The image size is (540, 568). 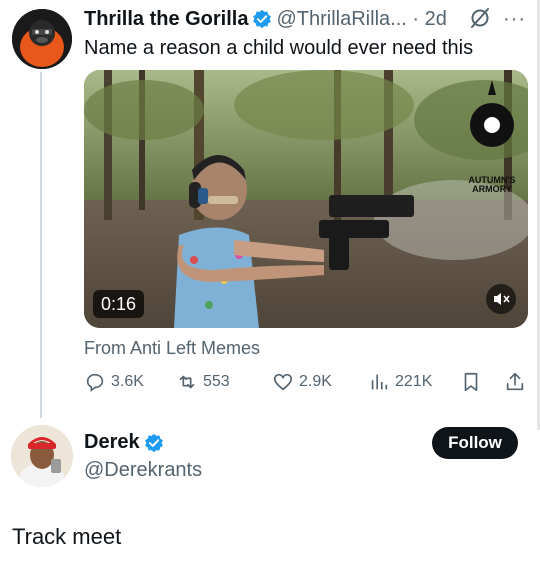 What do you see at coordinates (41, 245) in the screenshot?
I see `thread-connector-line` at bounding box center [41, 245].